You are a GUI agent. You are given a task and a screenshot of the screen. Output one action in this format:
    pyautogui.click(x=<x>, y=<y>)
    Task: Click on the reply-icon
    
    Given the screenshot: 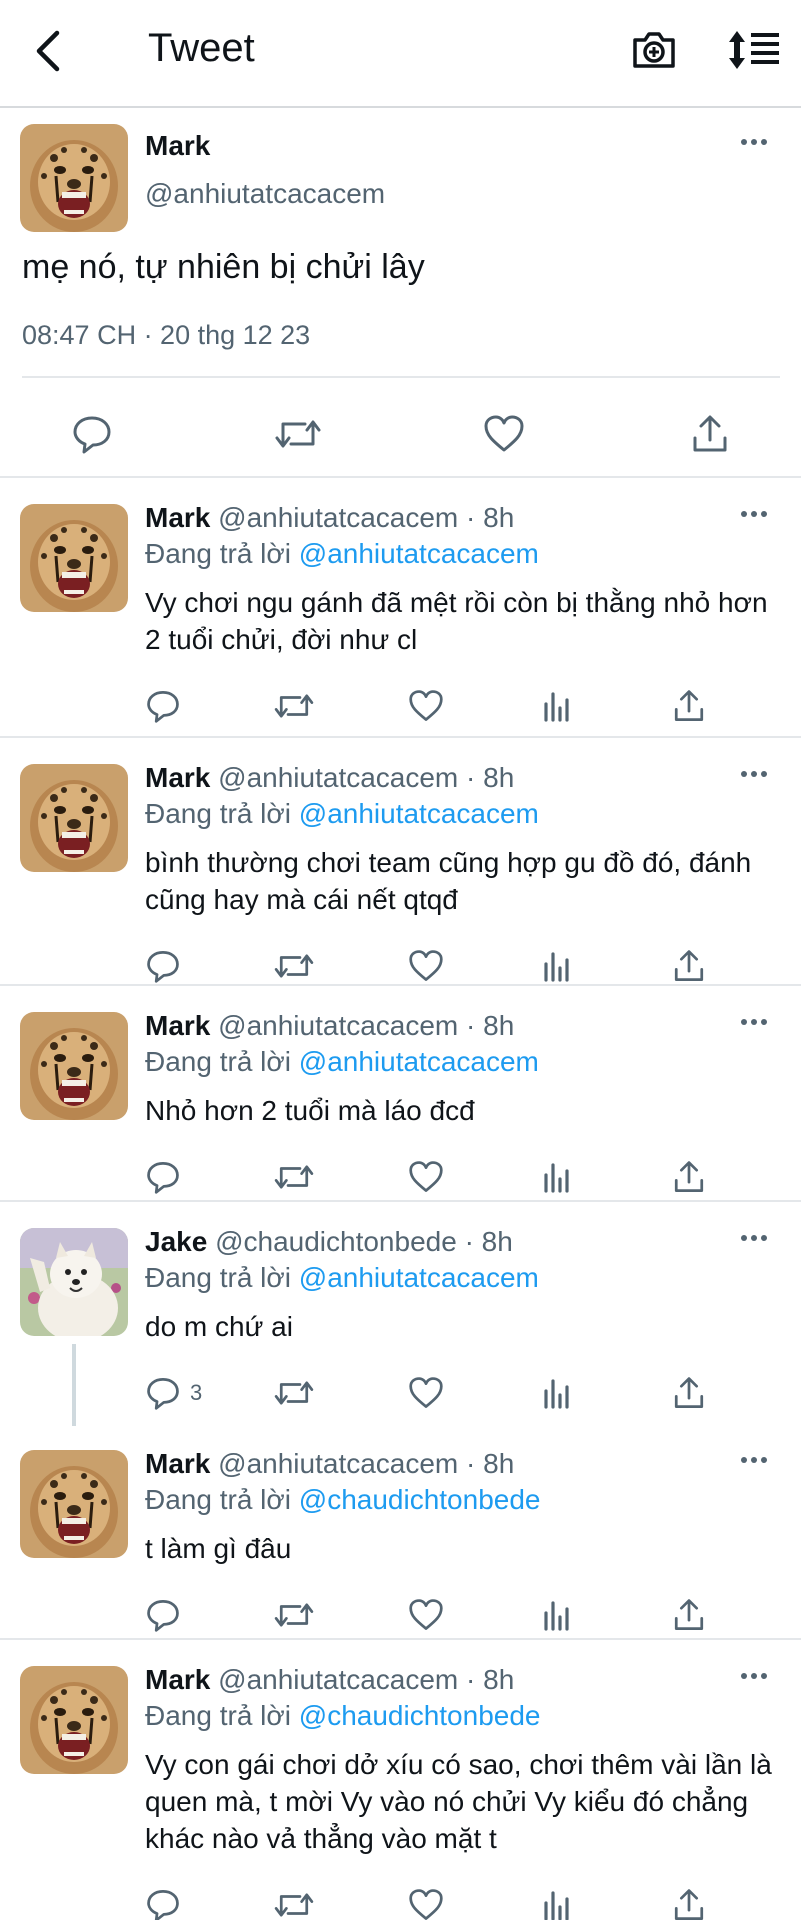 What is the action you would take?
    pyautogui.click(x=163, y=1905)
    